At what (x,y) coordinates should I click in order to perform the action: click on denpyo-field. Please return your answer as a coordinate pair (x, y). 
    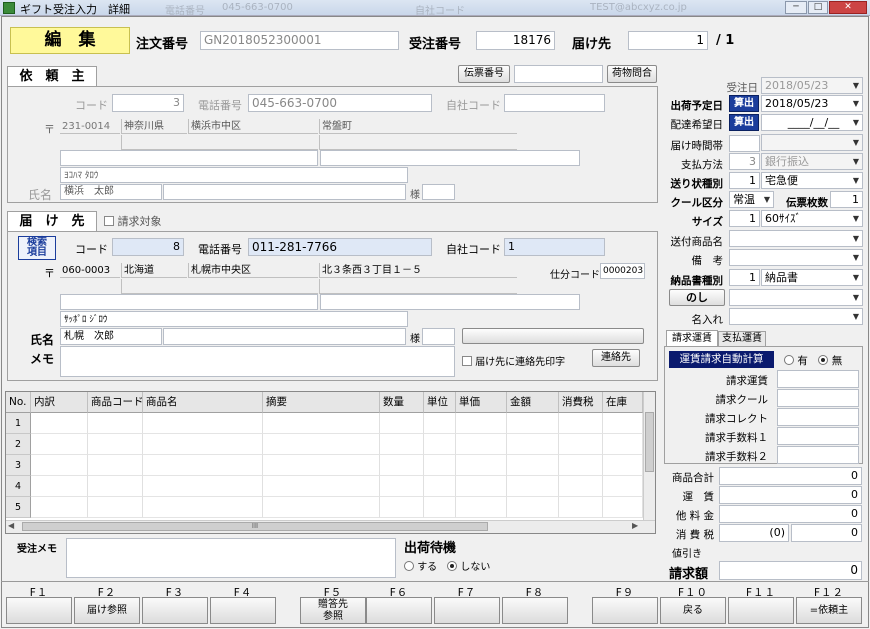
    Looking at the image, I should click on (558, 74).